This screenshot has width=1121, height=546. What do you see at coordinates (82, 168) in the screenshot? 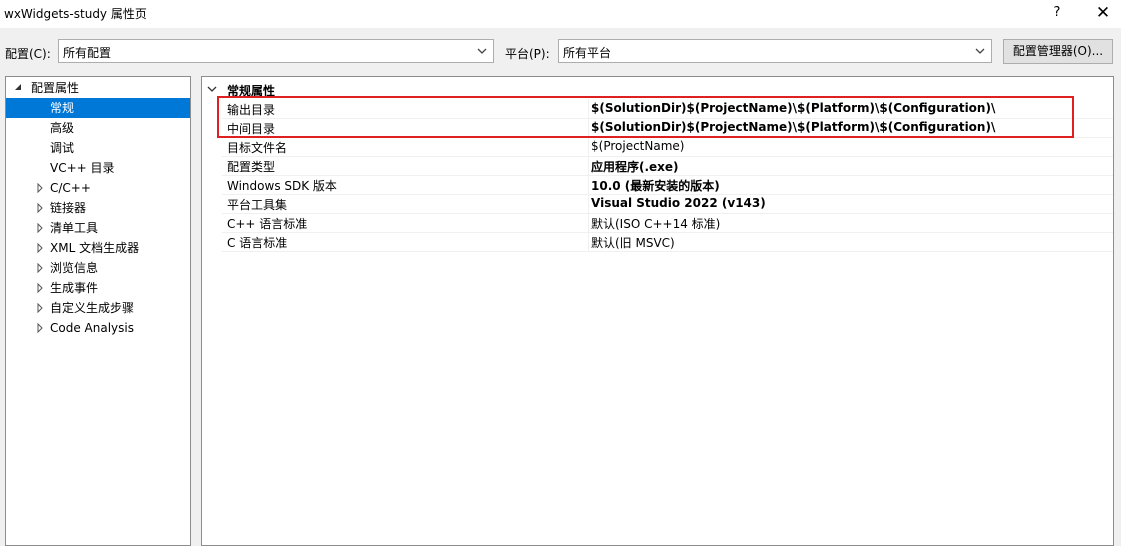
I see `tree-item-label: VC++ 目录` at bounding box center [82, 168].